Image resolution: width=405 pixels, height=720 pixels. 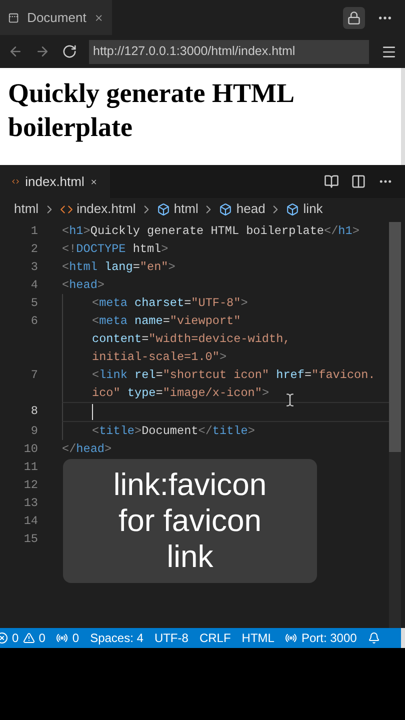 I want to click on port-status: Port: 3000, so click(x=329, y=638).